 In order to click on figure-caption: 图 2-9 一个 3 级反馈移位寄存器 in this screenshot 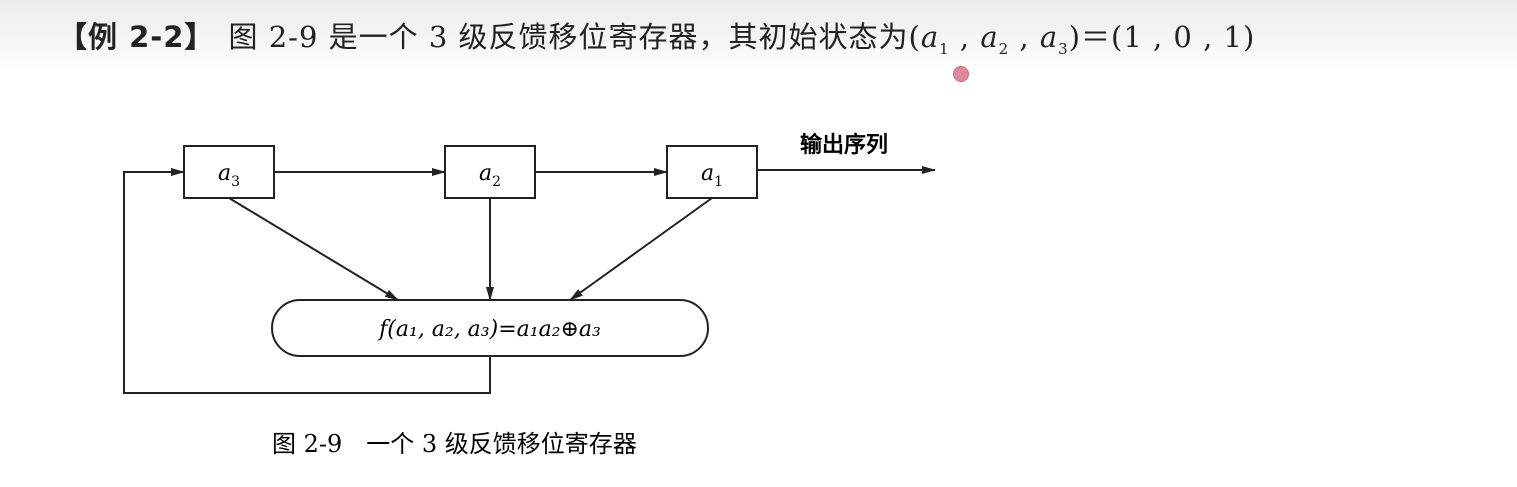, I will do `click(454, 444)`.